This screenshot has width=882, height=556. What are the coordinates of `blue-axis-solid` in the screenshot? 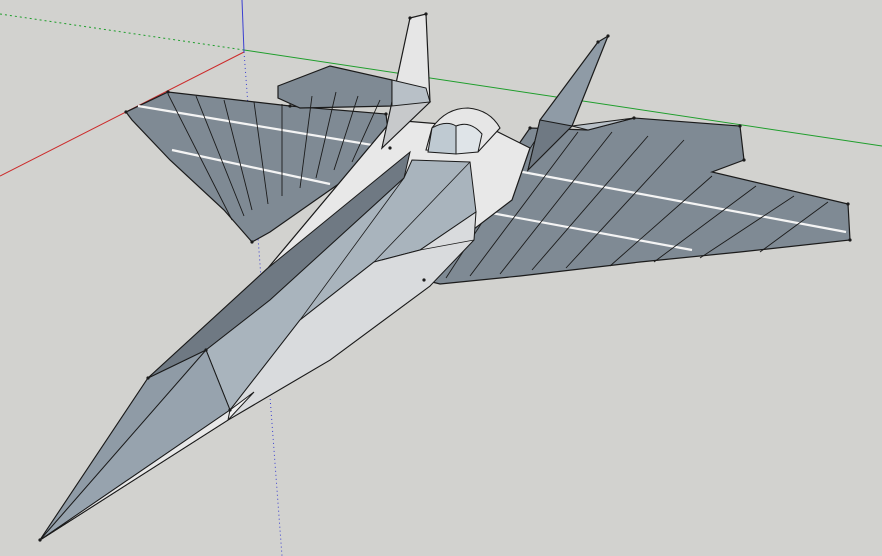 It's located at (243, 26).